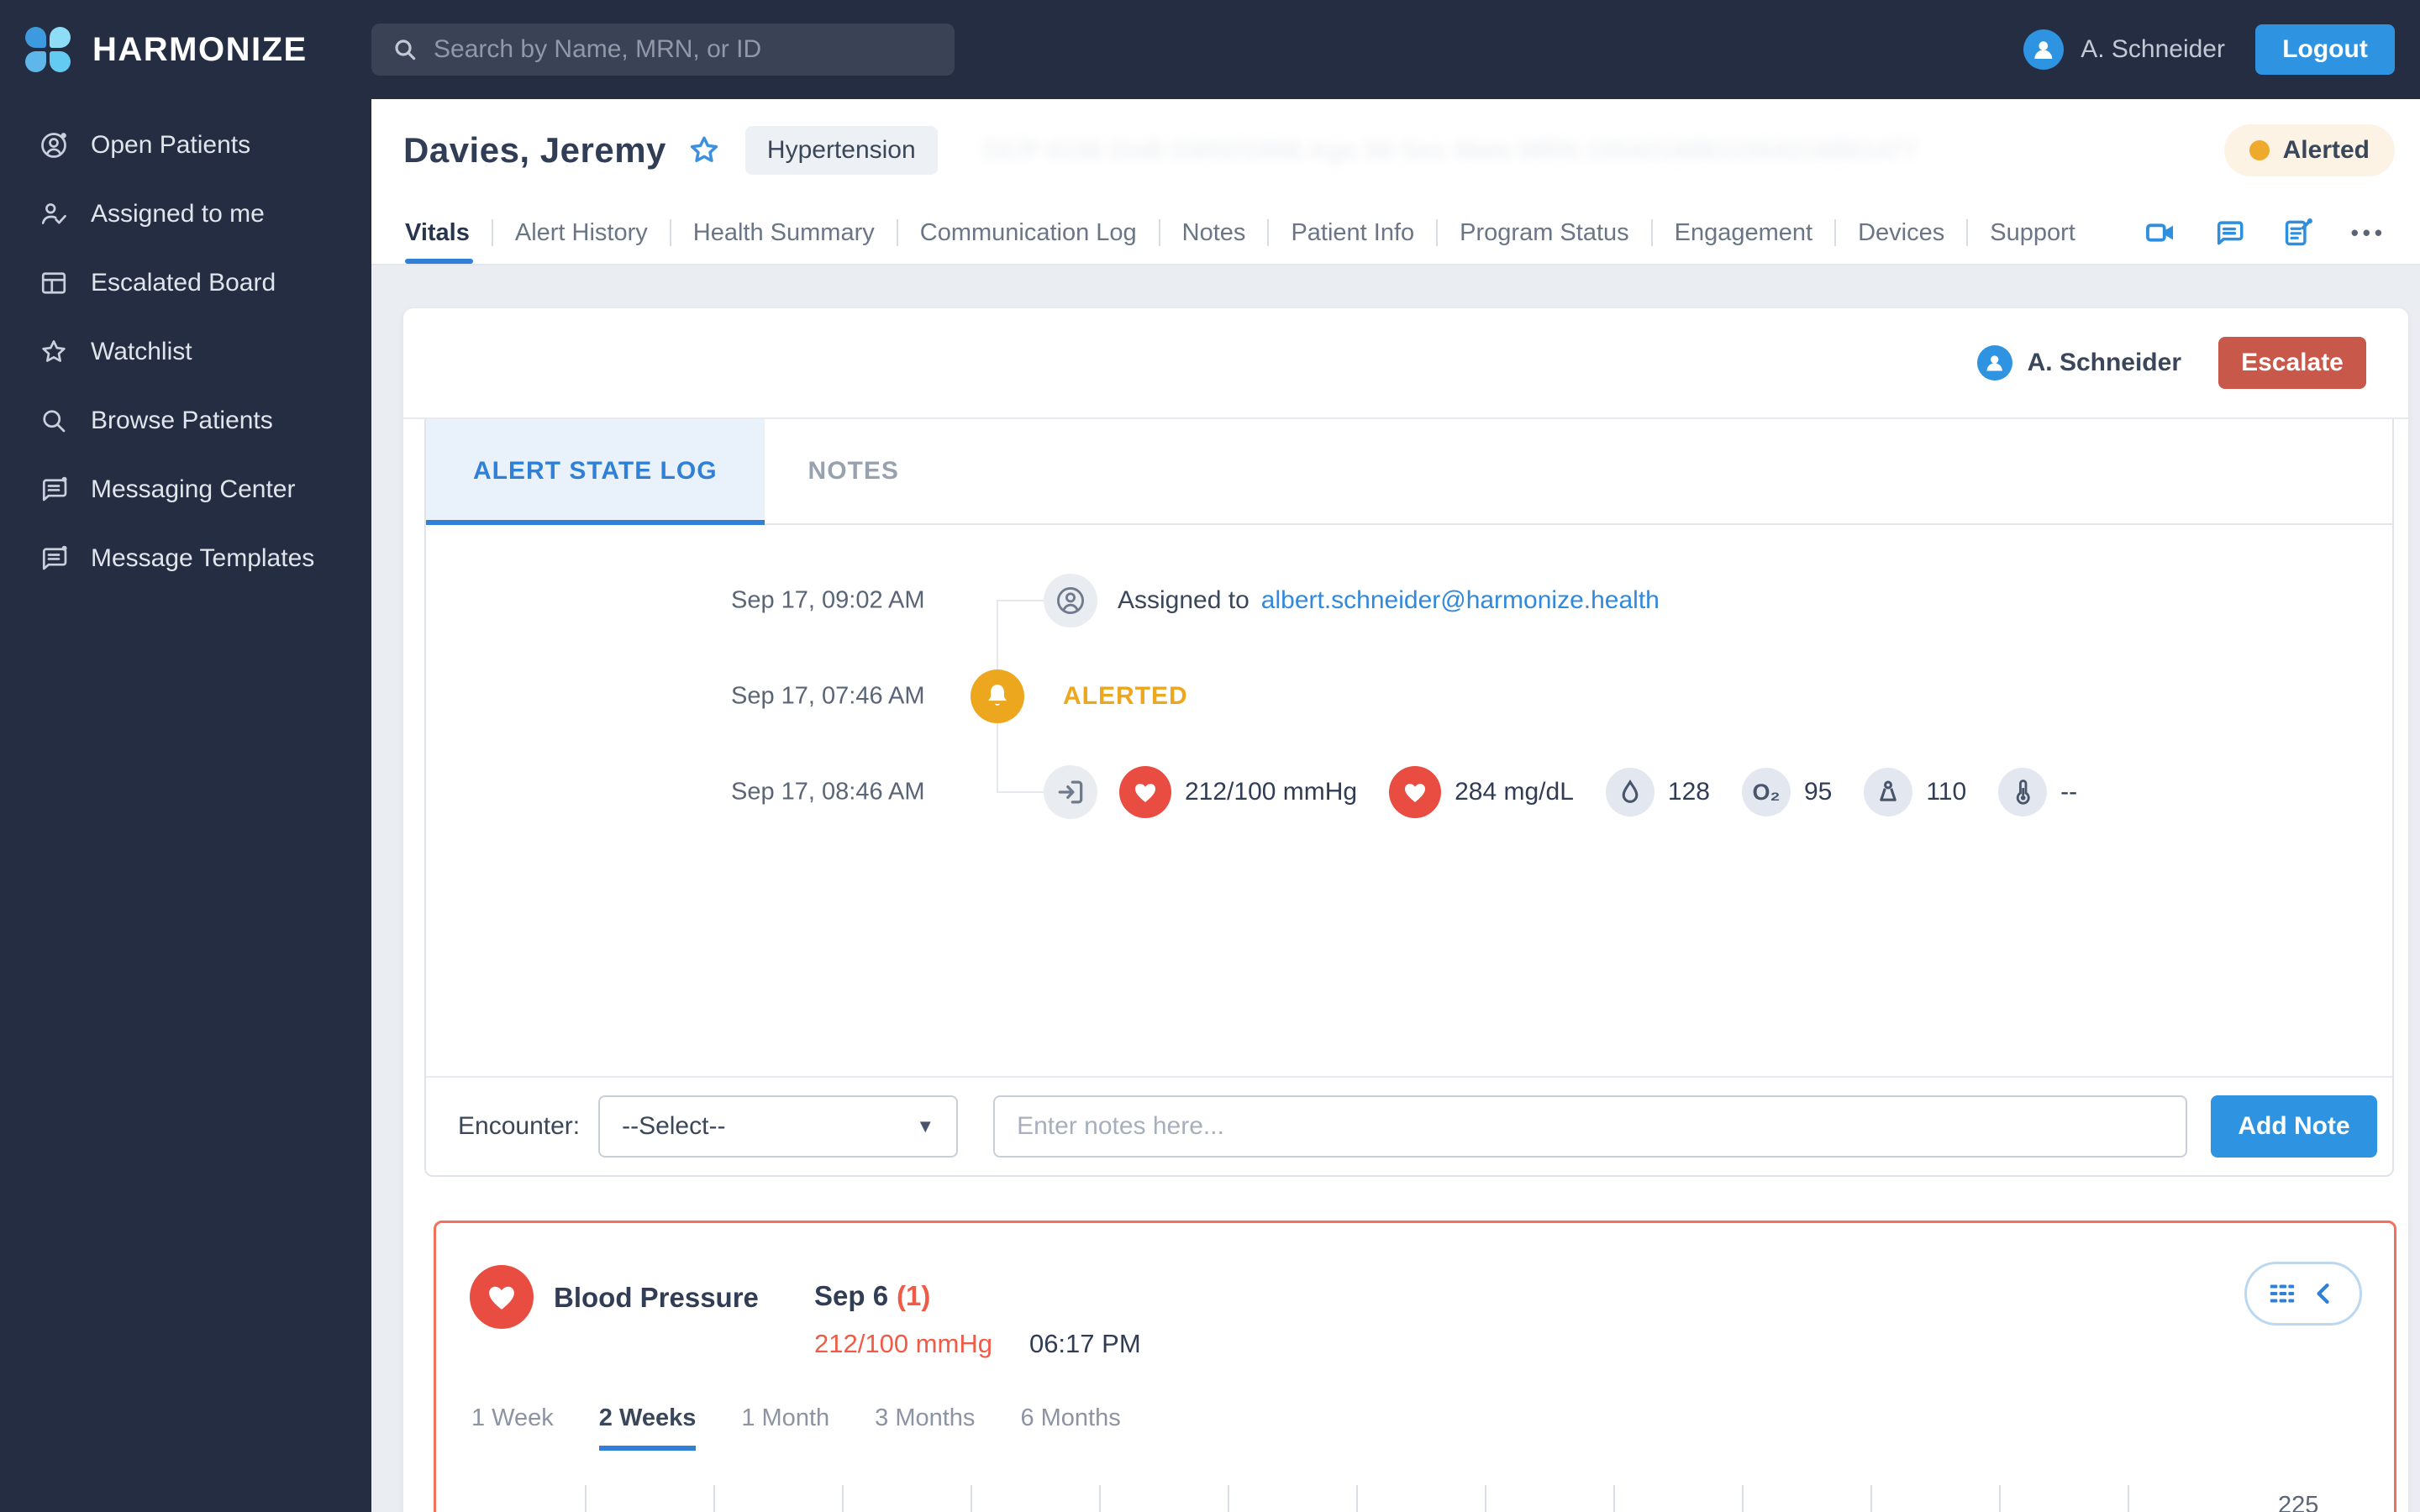  I want to click on search-input, so click(684, 49).